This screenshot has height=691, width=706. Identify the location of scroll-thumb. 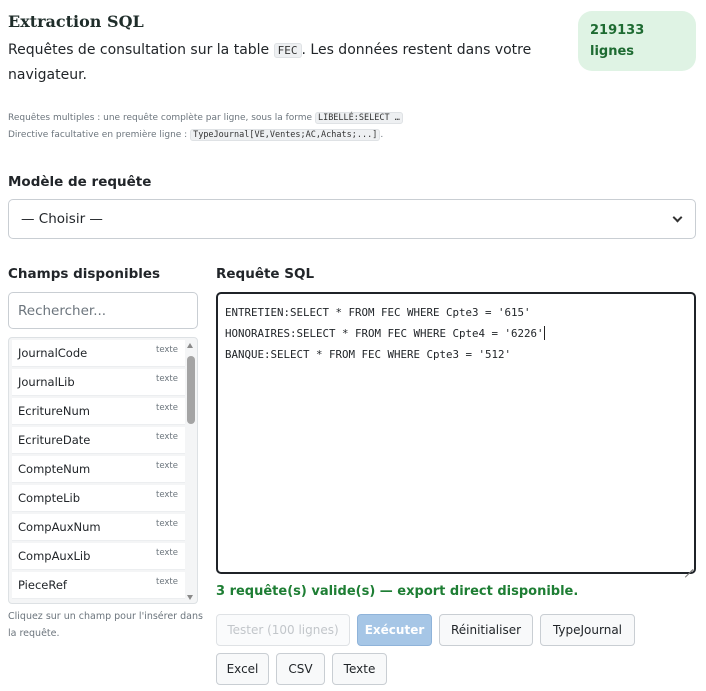
(191, 390).